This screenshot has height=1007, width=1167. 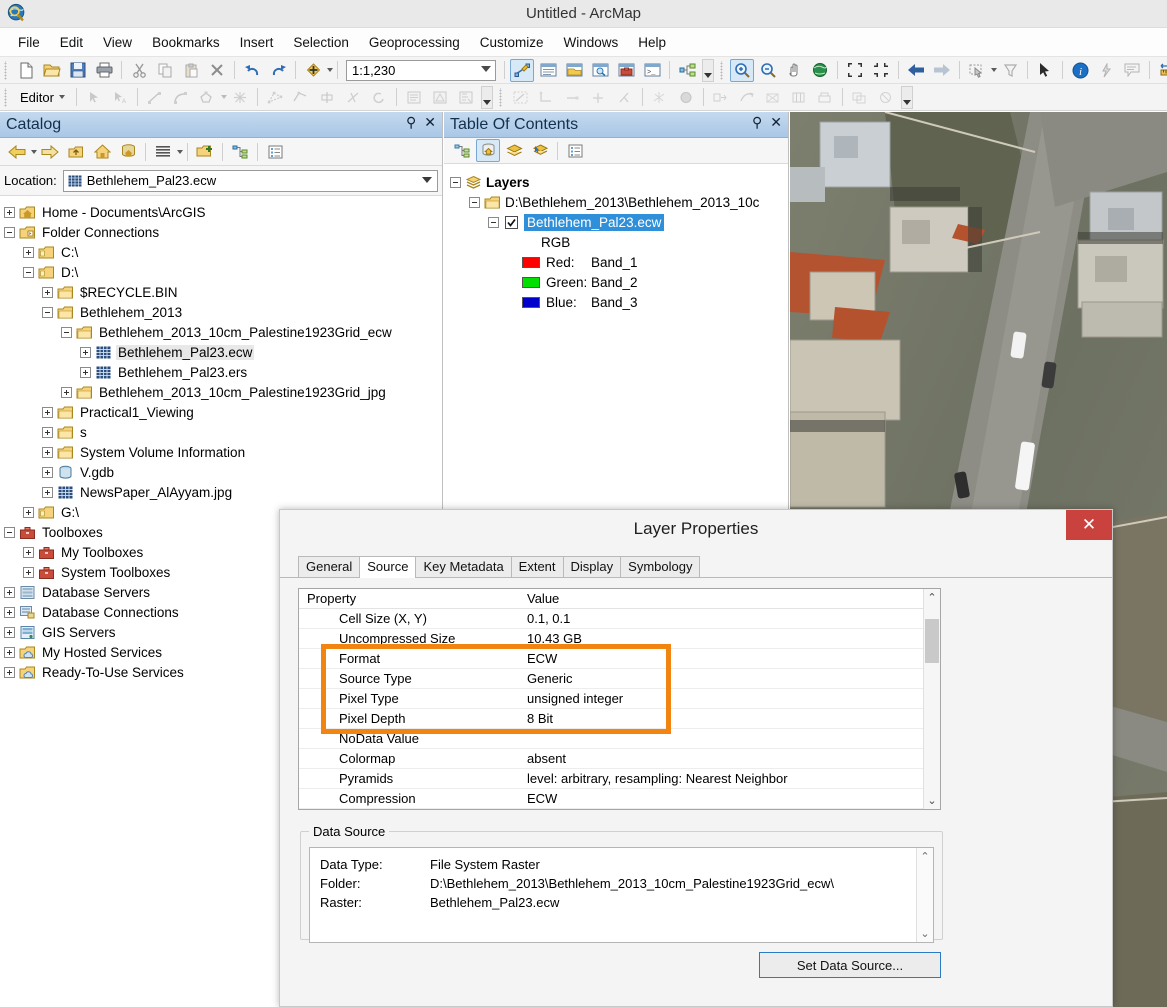 I want to click on tab-display: Display, so click(x=592, y=566).